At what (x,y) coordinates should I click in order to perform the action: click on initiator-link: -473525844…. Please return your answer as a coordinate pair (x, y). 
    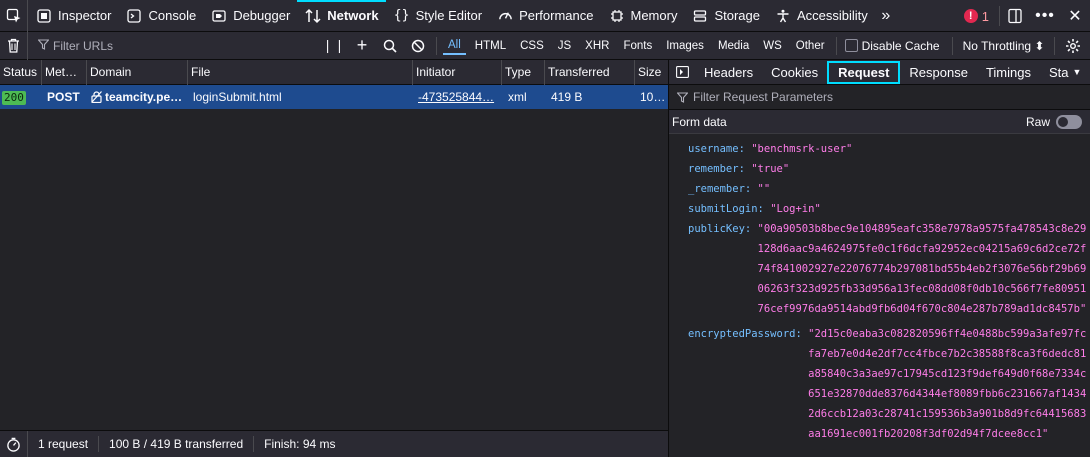
    Looking at the image, I should click on (457, 97).